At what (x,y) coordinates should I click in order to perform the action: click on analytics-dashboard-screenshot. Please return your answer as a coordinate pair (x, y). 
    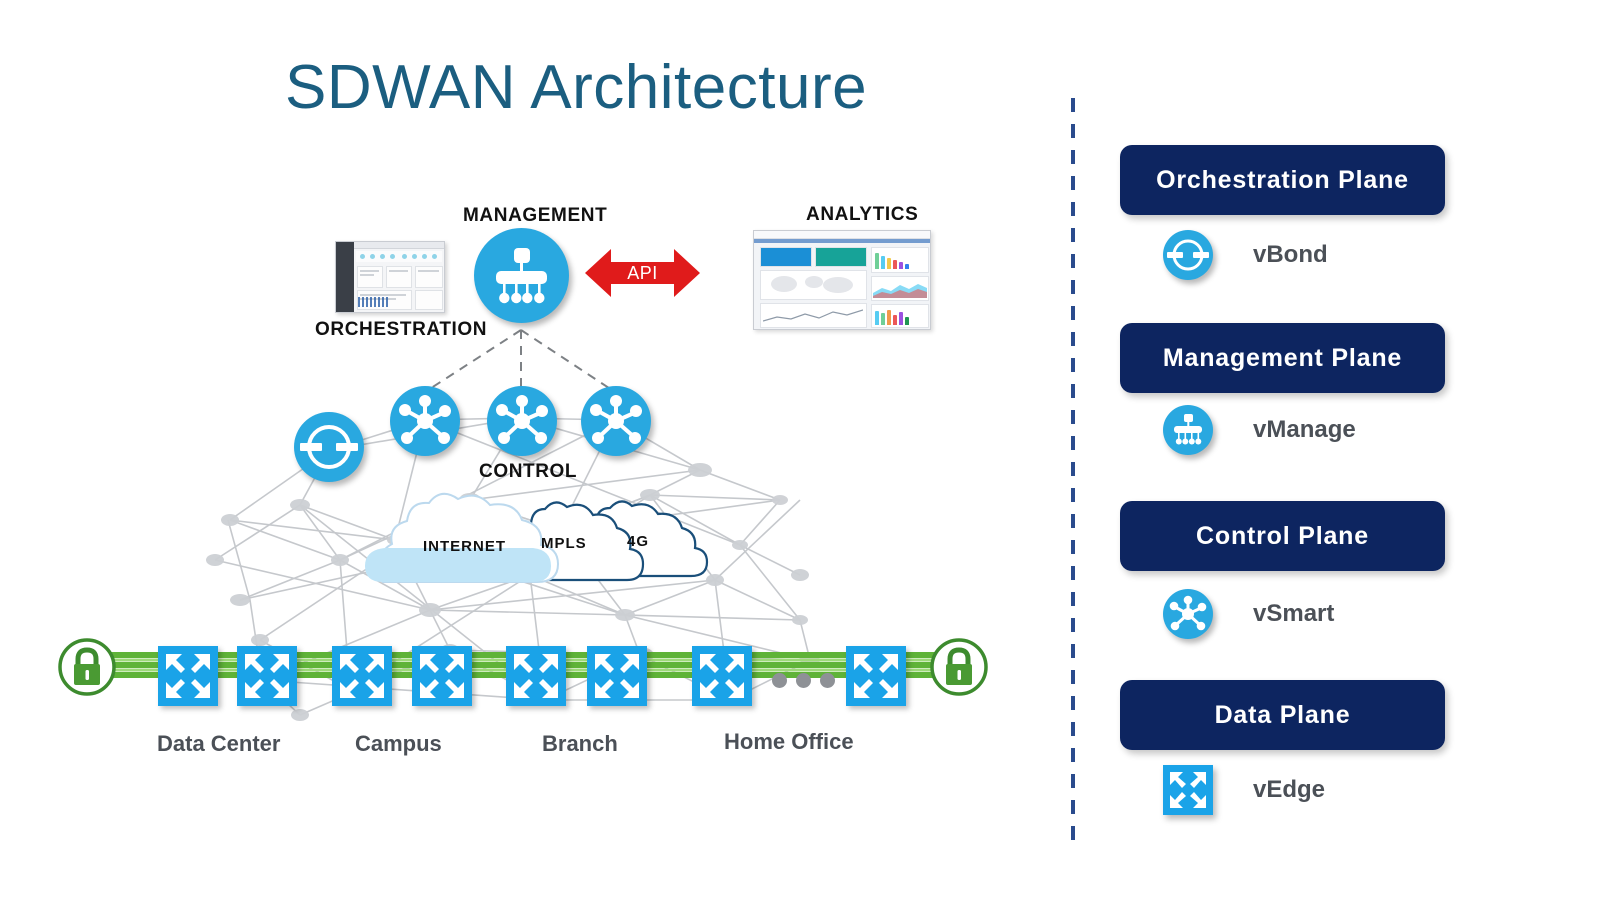
    Looking at the image, I should click on (842, 280).